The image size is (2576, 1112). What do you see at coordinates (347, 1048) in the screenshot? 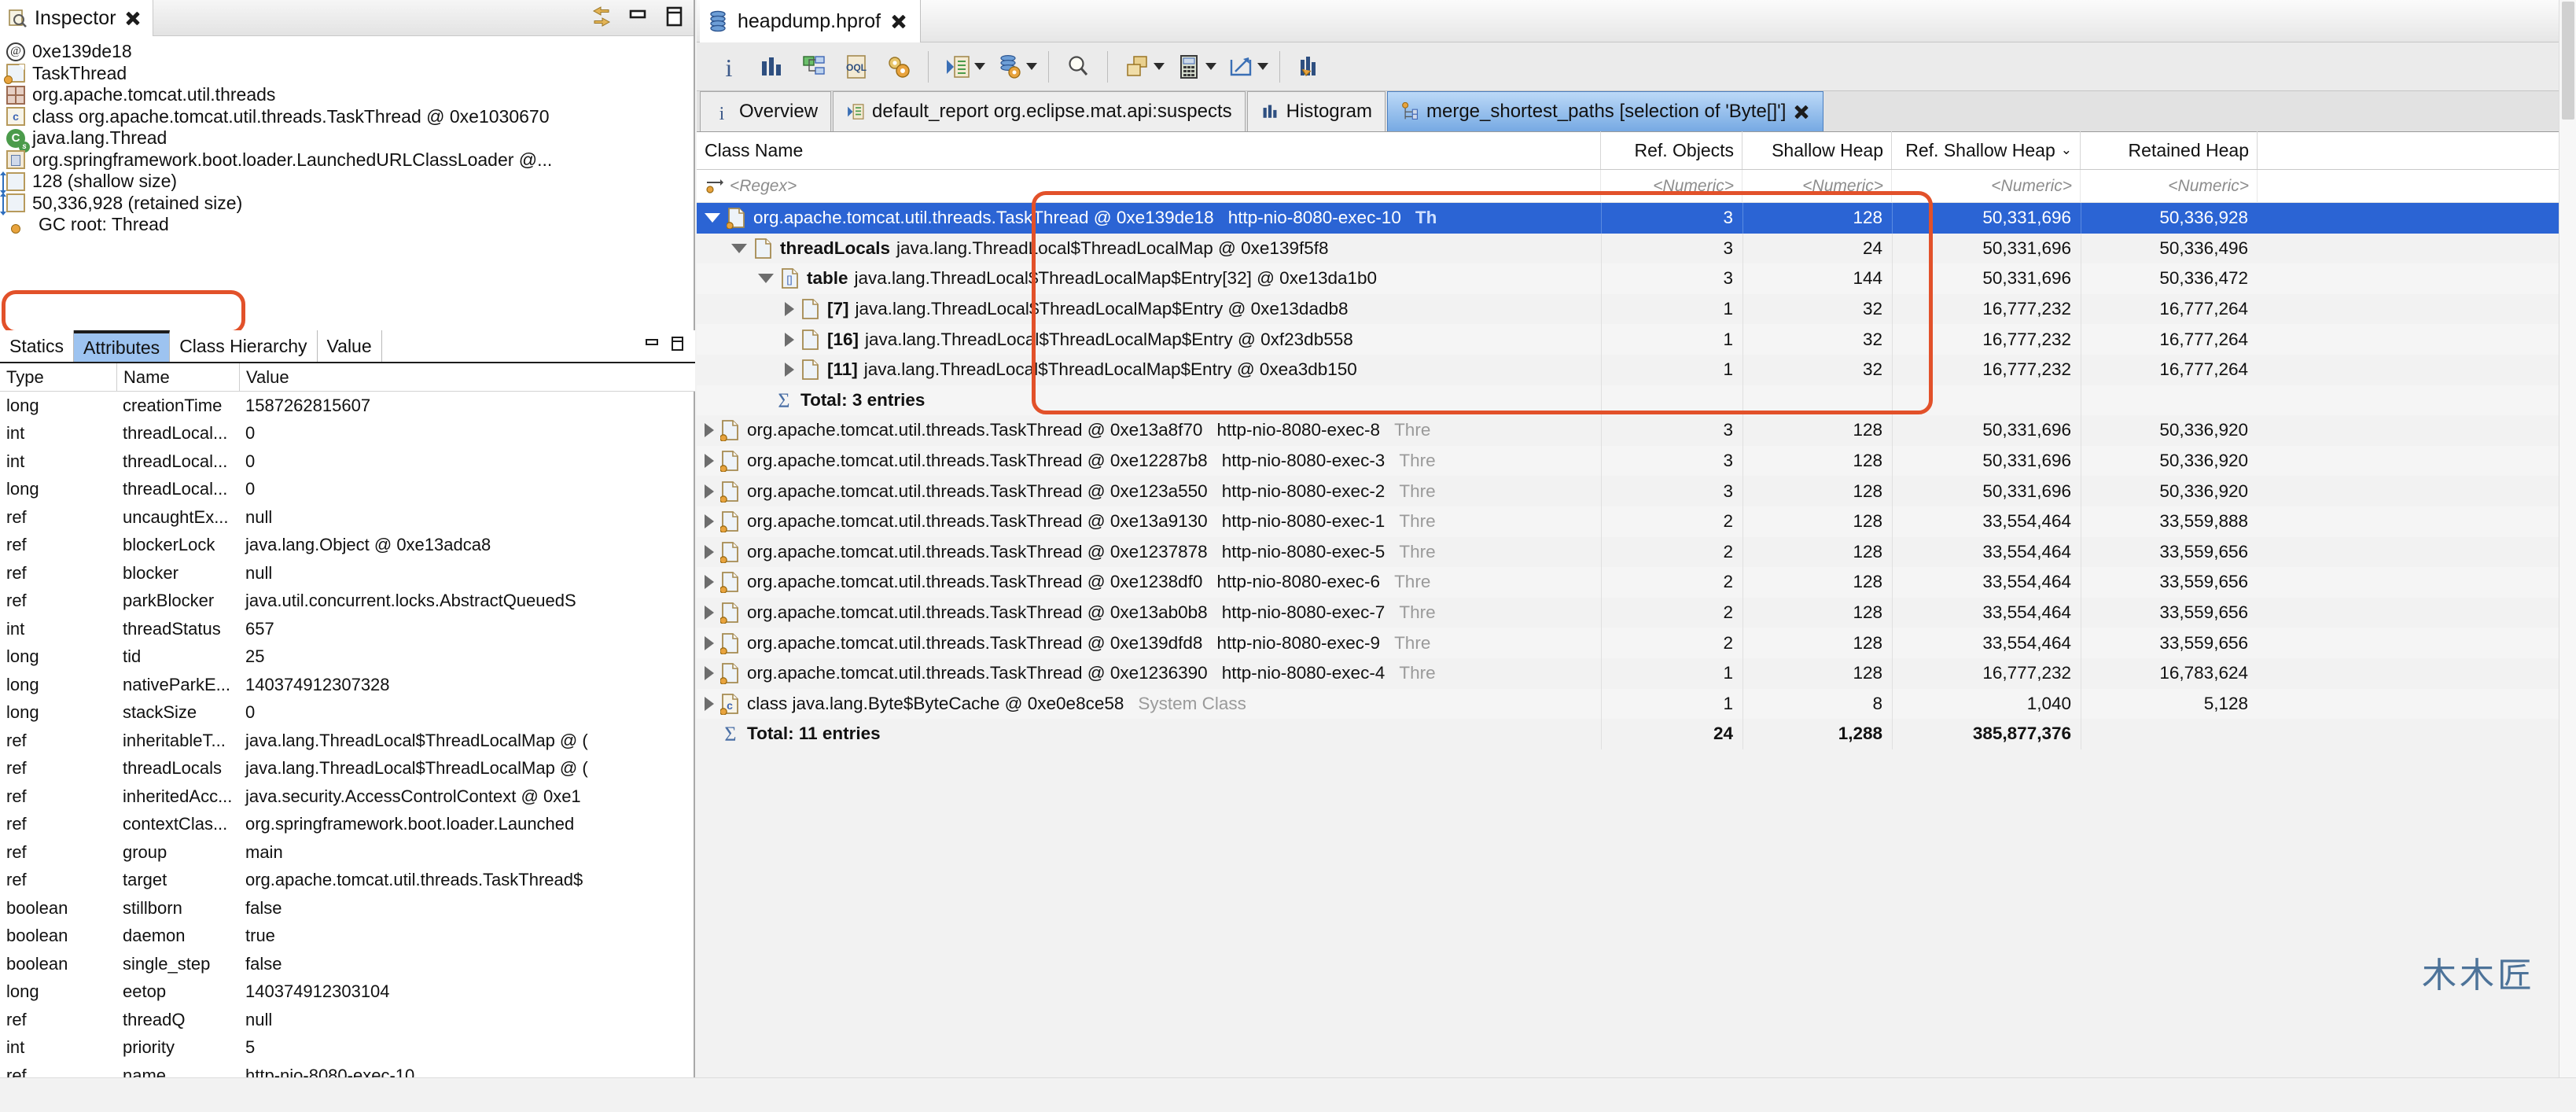
I see `attribute-row: int priority 5` at bounding box center [347, 1048].